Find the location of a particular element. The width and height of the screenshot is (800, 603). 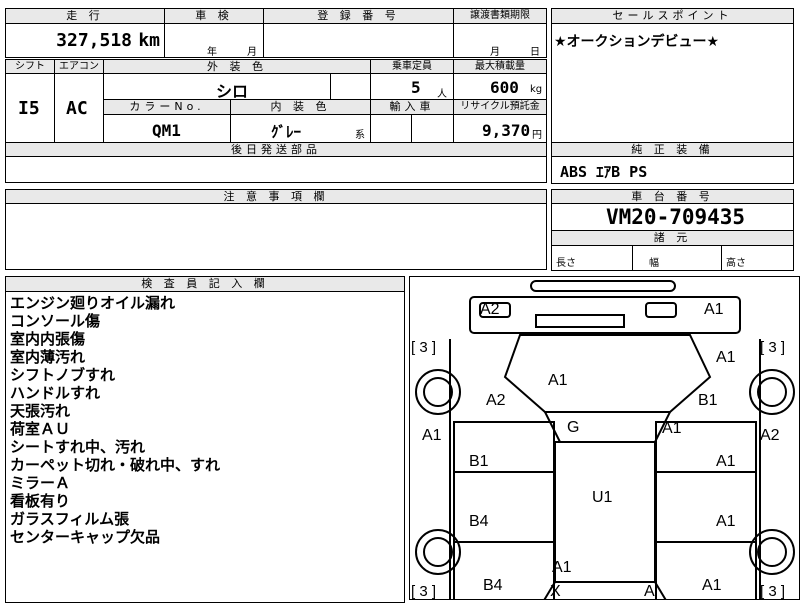

seating-capacity-cell: 5 人 is located at coordinates (412, 86).